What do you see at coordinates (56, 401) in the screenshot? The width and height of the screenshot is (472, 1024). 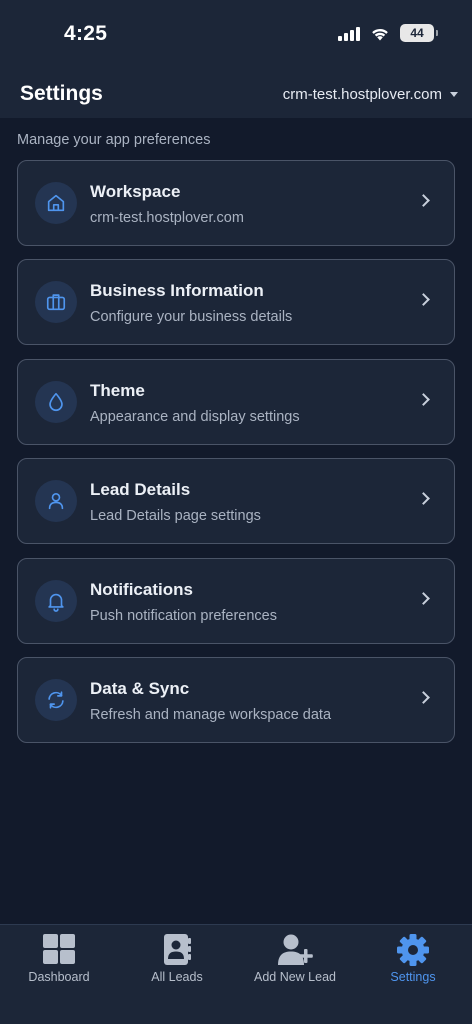 I see `droplet-icon` at bounding box center [56, 401].